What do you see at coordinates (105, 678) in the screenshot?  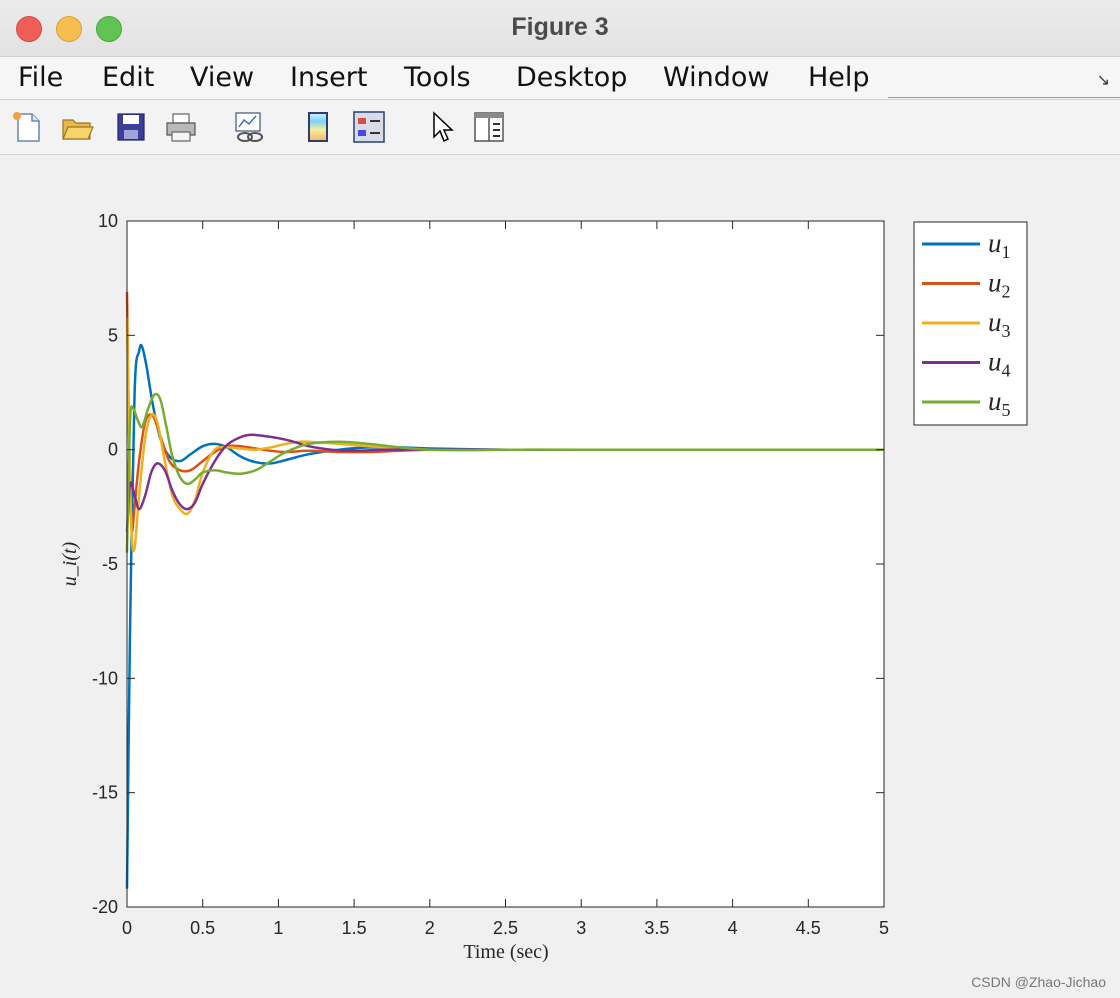 I see `y-tick-label: -10` at bounding box center [105, 678].